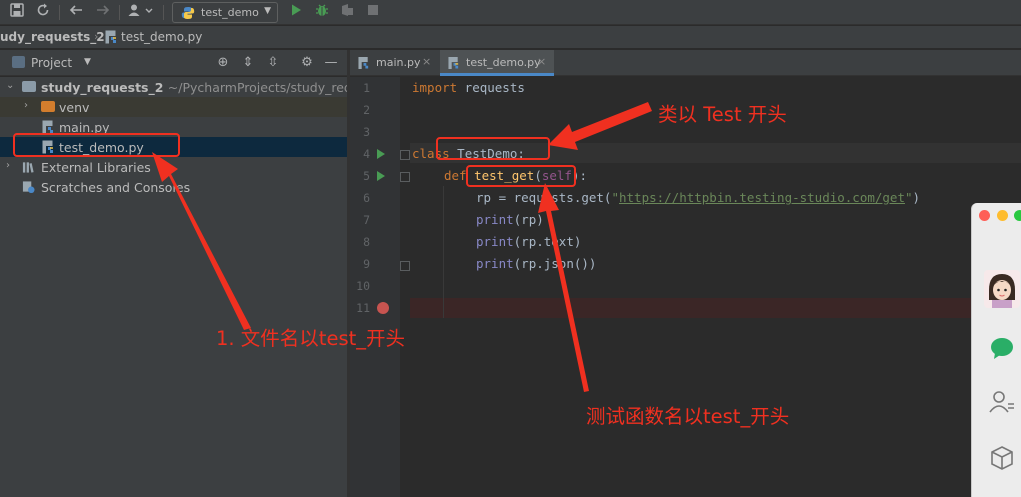 Image resolution: width=1021 pixels, height=497 pixels. What do you see at coordinates (722, 114) in the screenshot?
I see `annotation-class-note: 类以 Test 开头` at bounding box center [722, 114].